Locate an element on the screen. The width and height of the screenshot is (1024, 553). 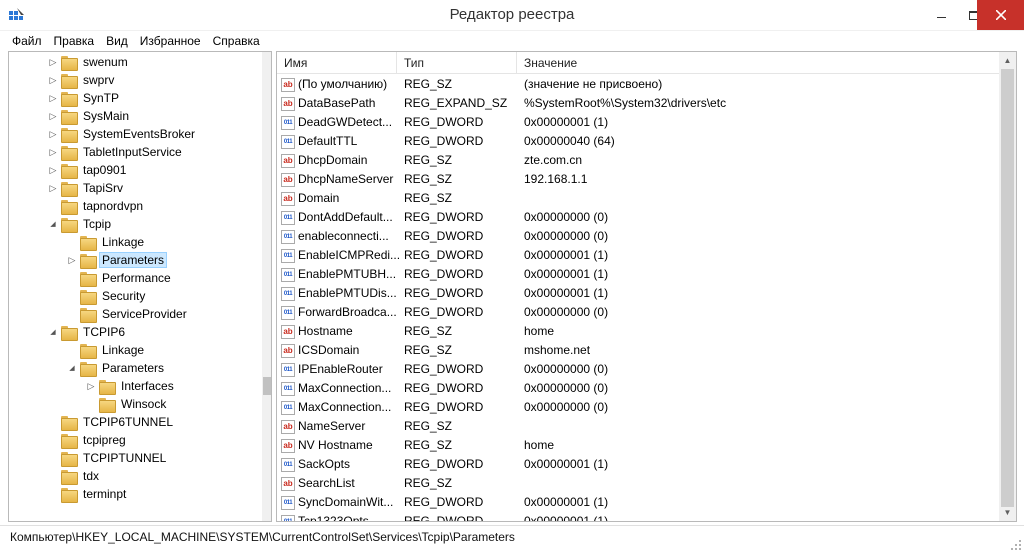
tree-node: terminpt is located at coordinates (88, 494).